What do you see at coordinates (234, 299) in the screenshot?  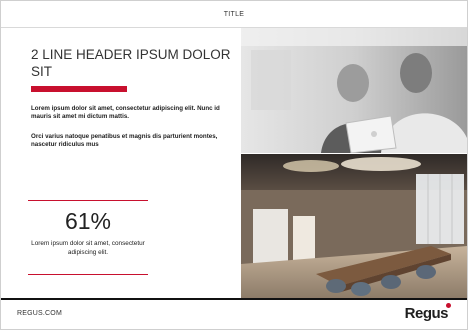 I see `footer-rule` at bounding box center [234, 299].